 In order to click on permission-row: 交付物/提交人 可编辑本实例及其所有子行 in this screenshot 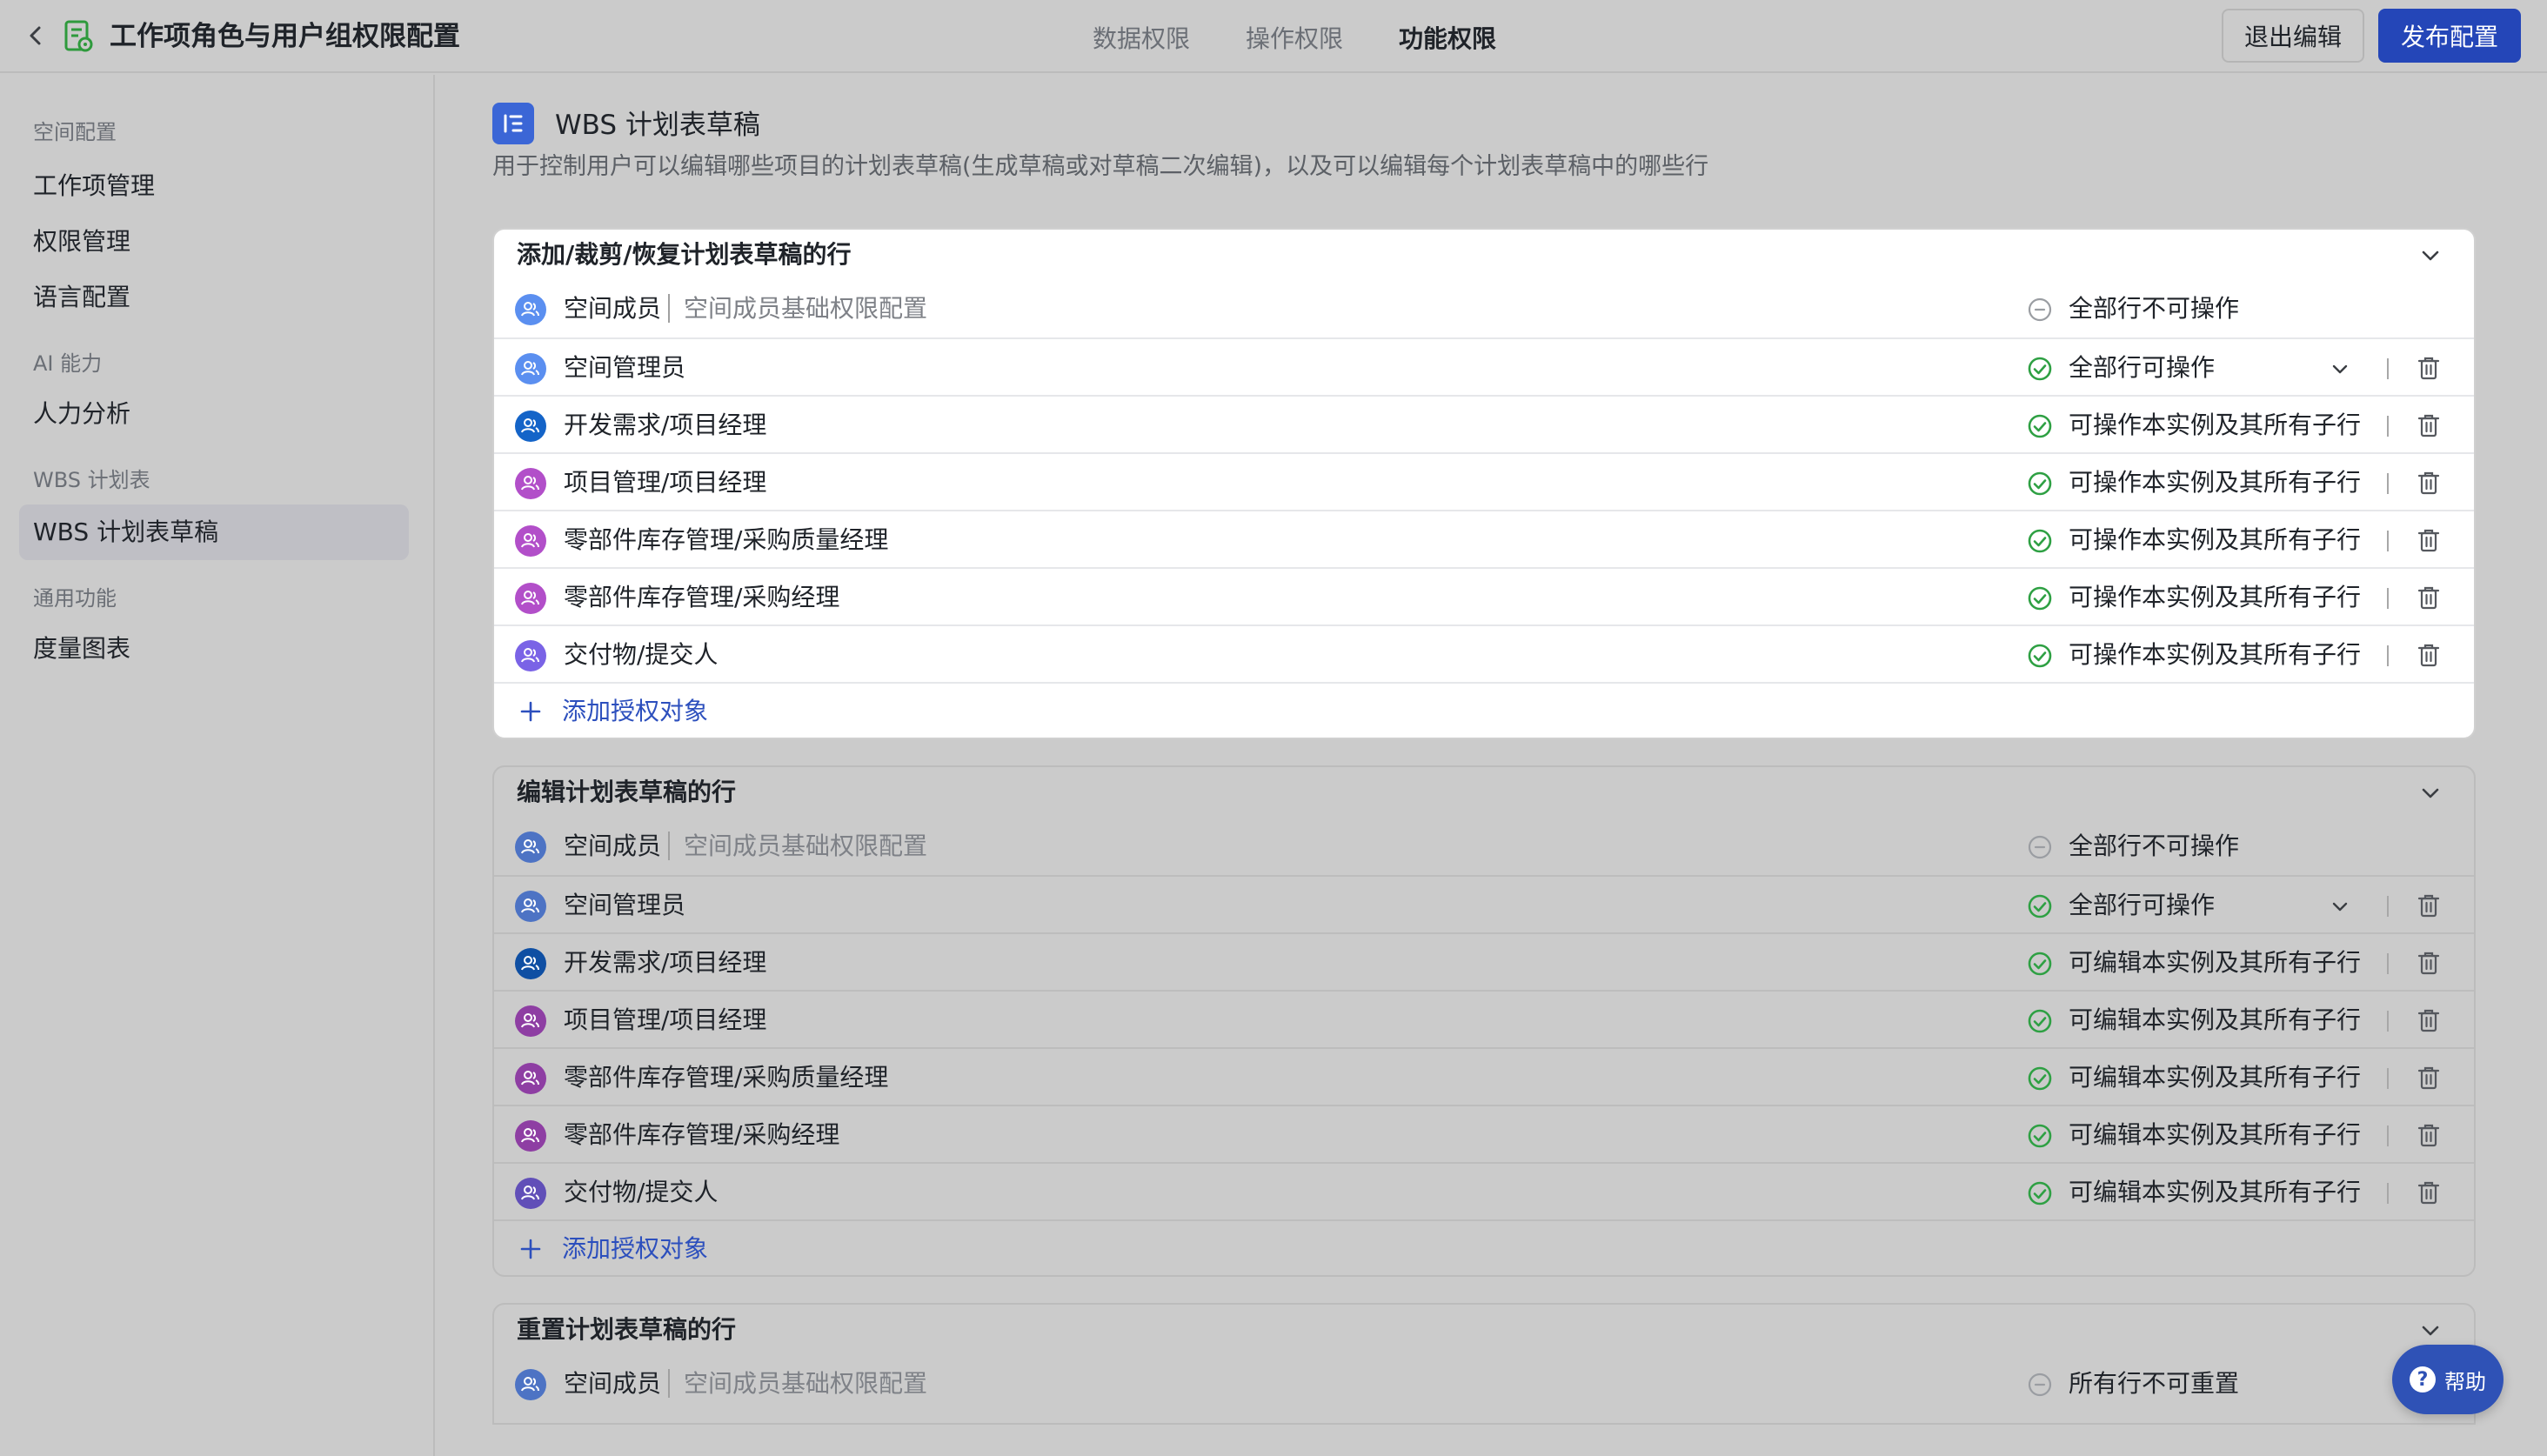, I will do `click(1484, 1190)`.